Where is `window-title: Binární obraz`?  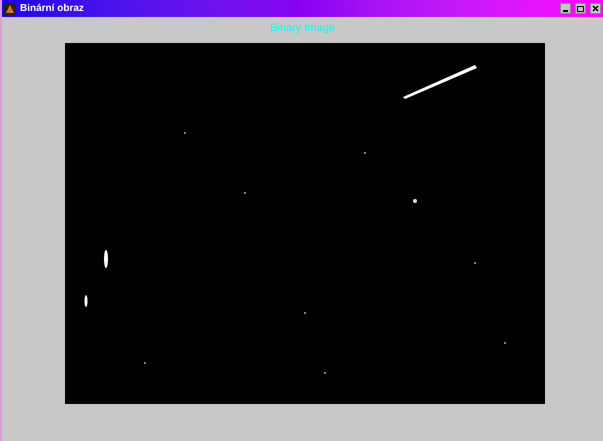 window-title: Binární obraz is located at coordinates (52, 9).